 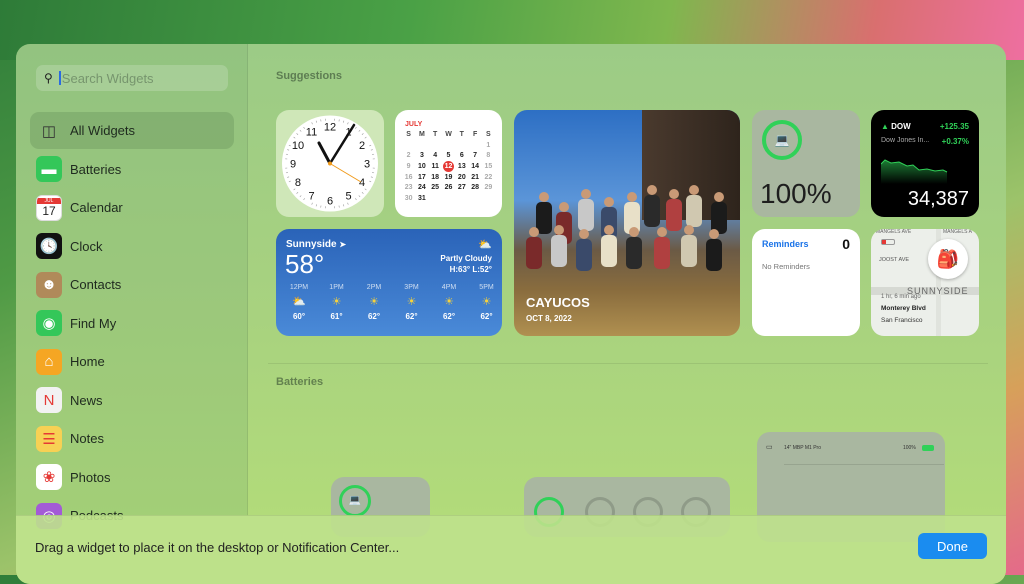 What do you see at coordinates (806, 282) in the screenshot?
I see `reminders-widget: Reminders 0 No Reminders` at bounding box center [806, 282].